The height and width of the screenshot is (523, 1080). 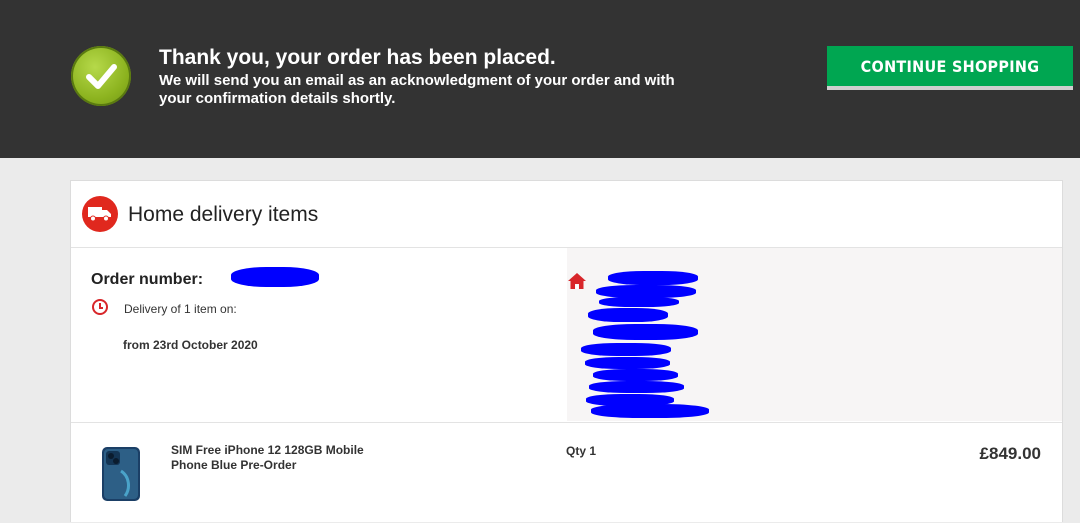 I want to click on card-header: Home delivery items, so click(x=566, y=214).